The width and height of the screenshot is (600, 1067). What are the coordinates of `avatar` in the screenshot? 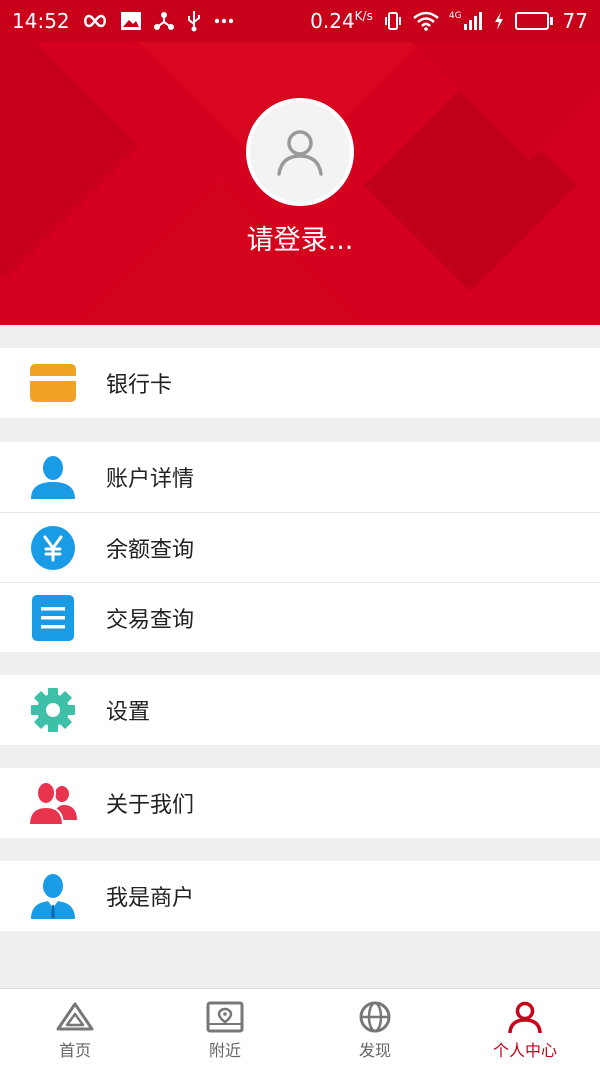 It's located at (300, 152).